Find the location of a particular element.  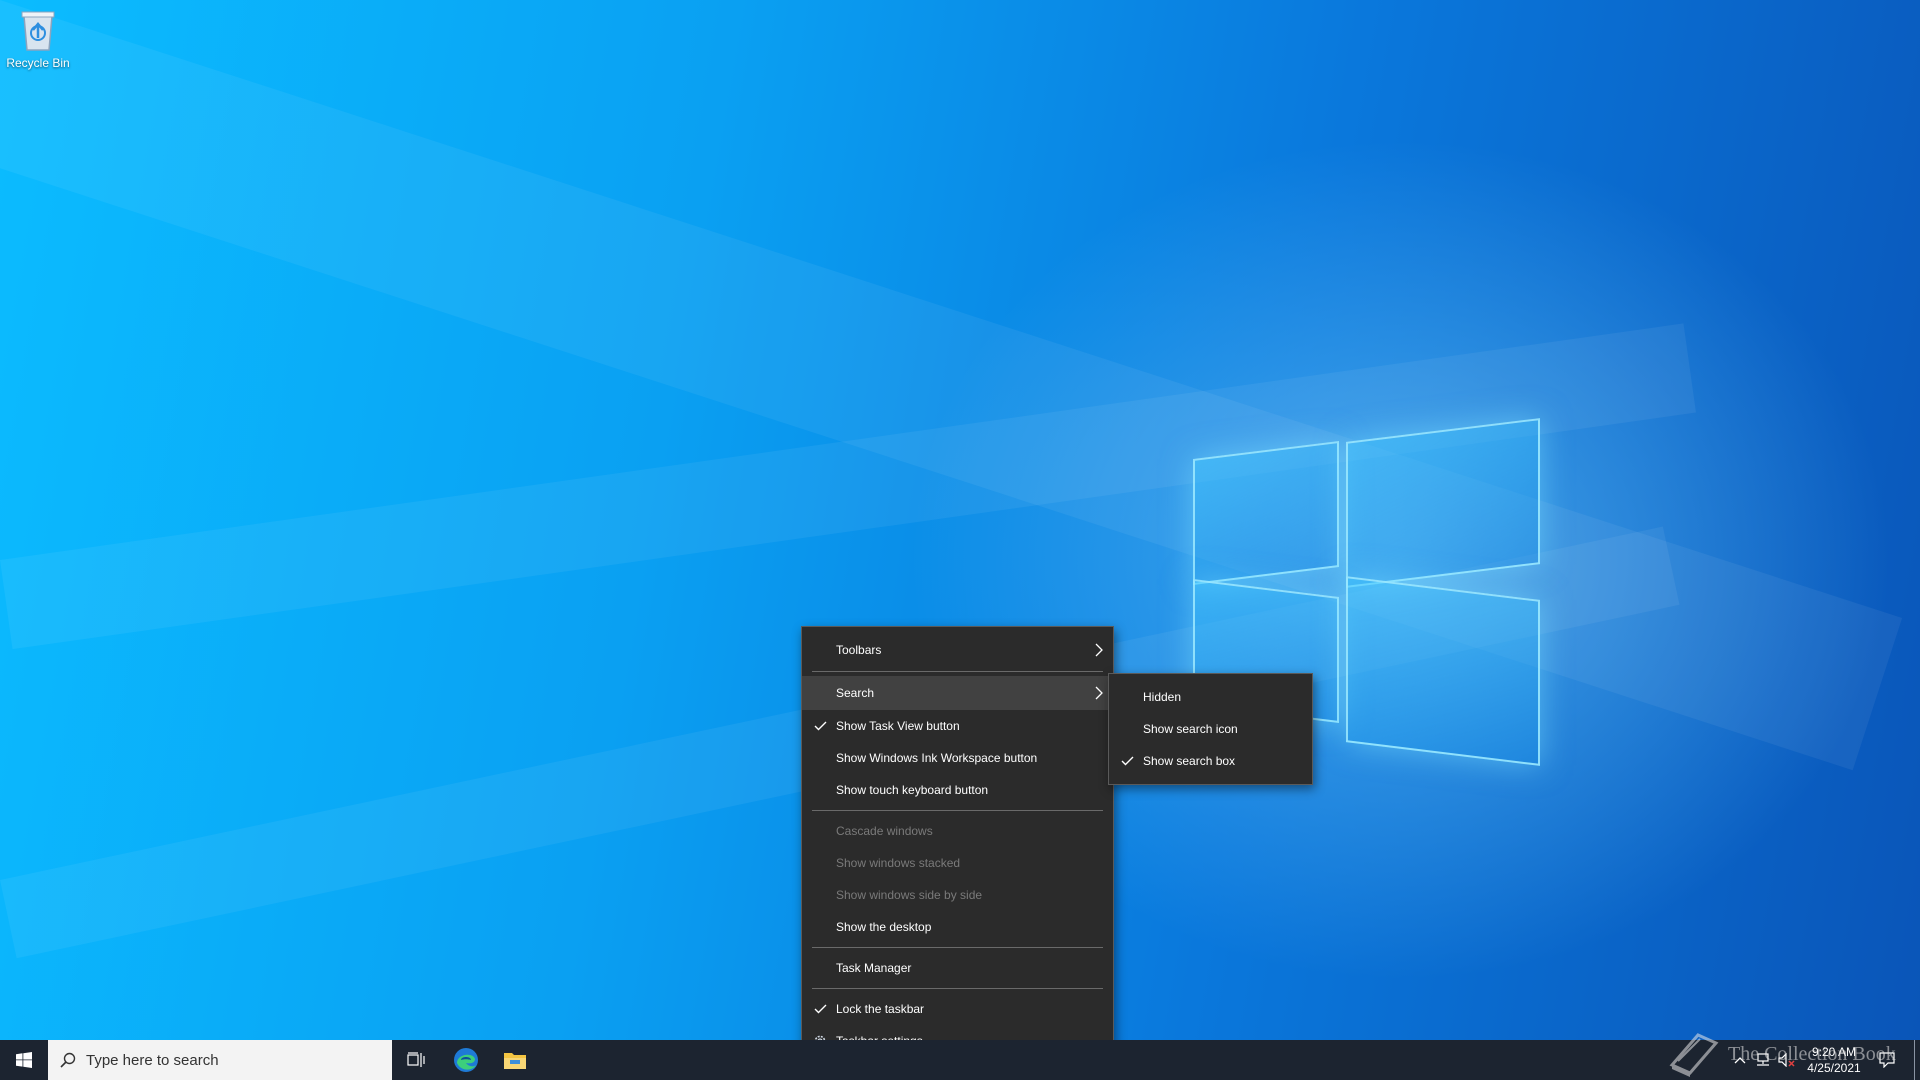

book-icon is located at coordinates (1694, 1055).